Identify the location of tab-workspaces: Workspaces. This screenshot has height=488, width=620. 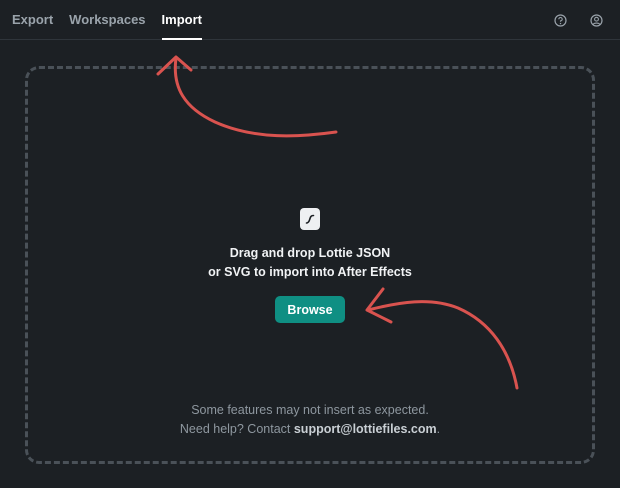
(107, 20).